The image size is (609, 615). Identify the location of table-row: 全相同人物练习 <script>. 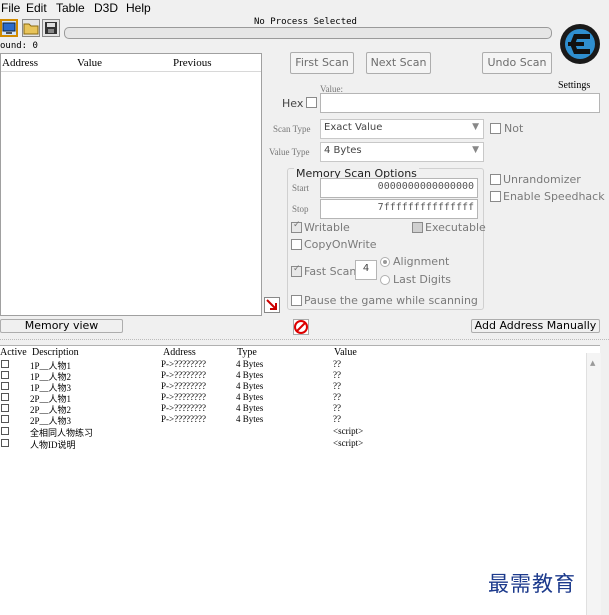
(295, 432).